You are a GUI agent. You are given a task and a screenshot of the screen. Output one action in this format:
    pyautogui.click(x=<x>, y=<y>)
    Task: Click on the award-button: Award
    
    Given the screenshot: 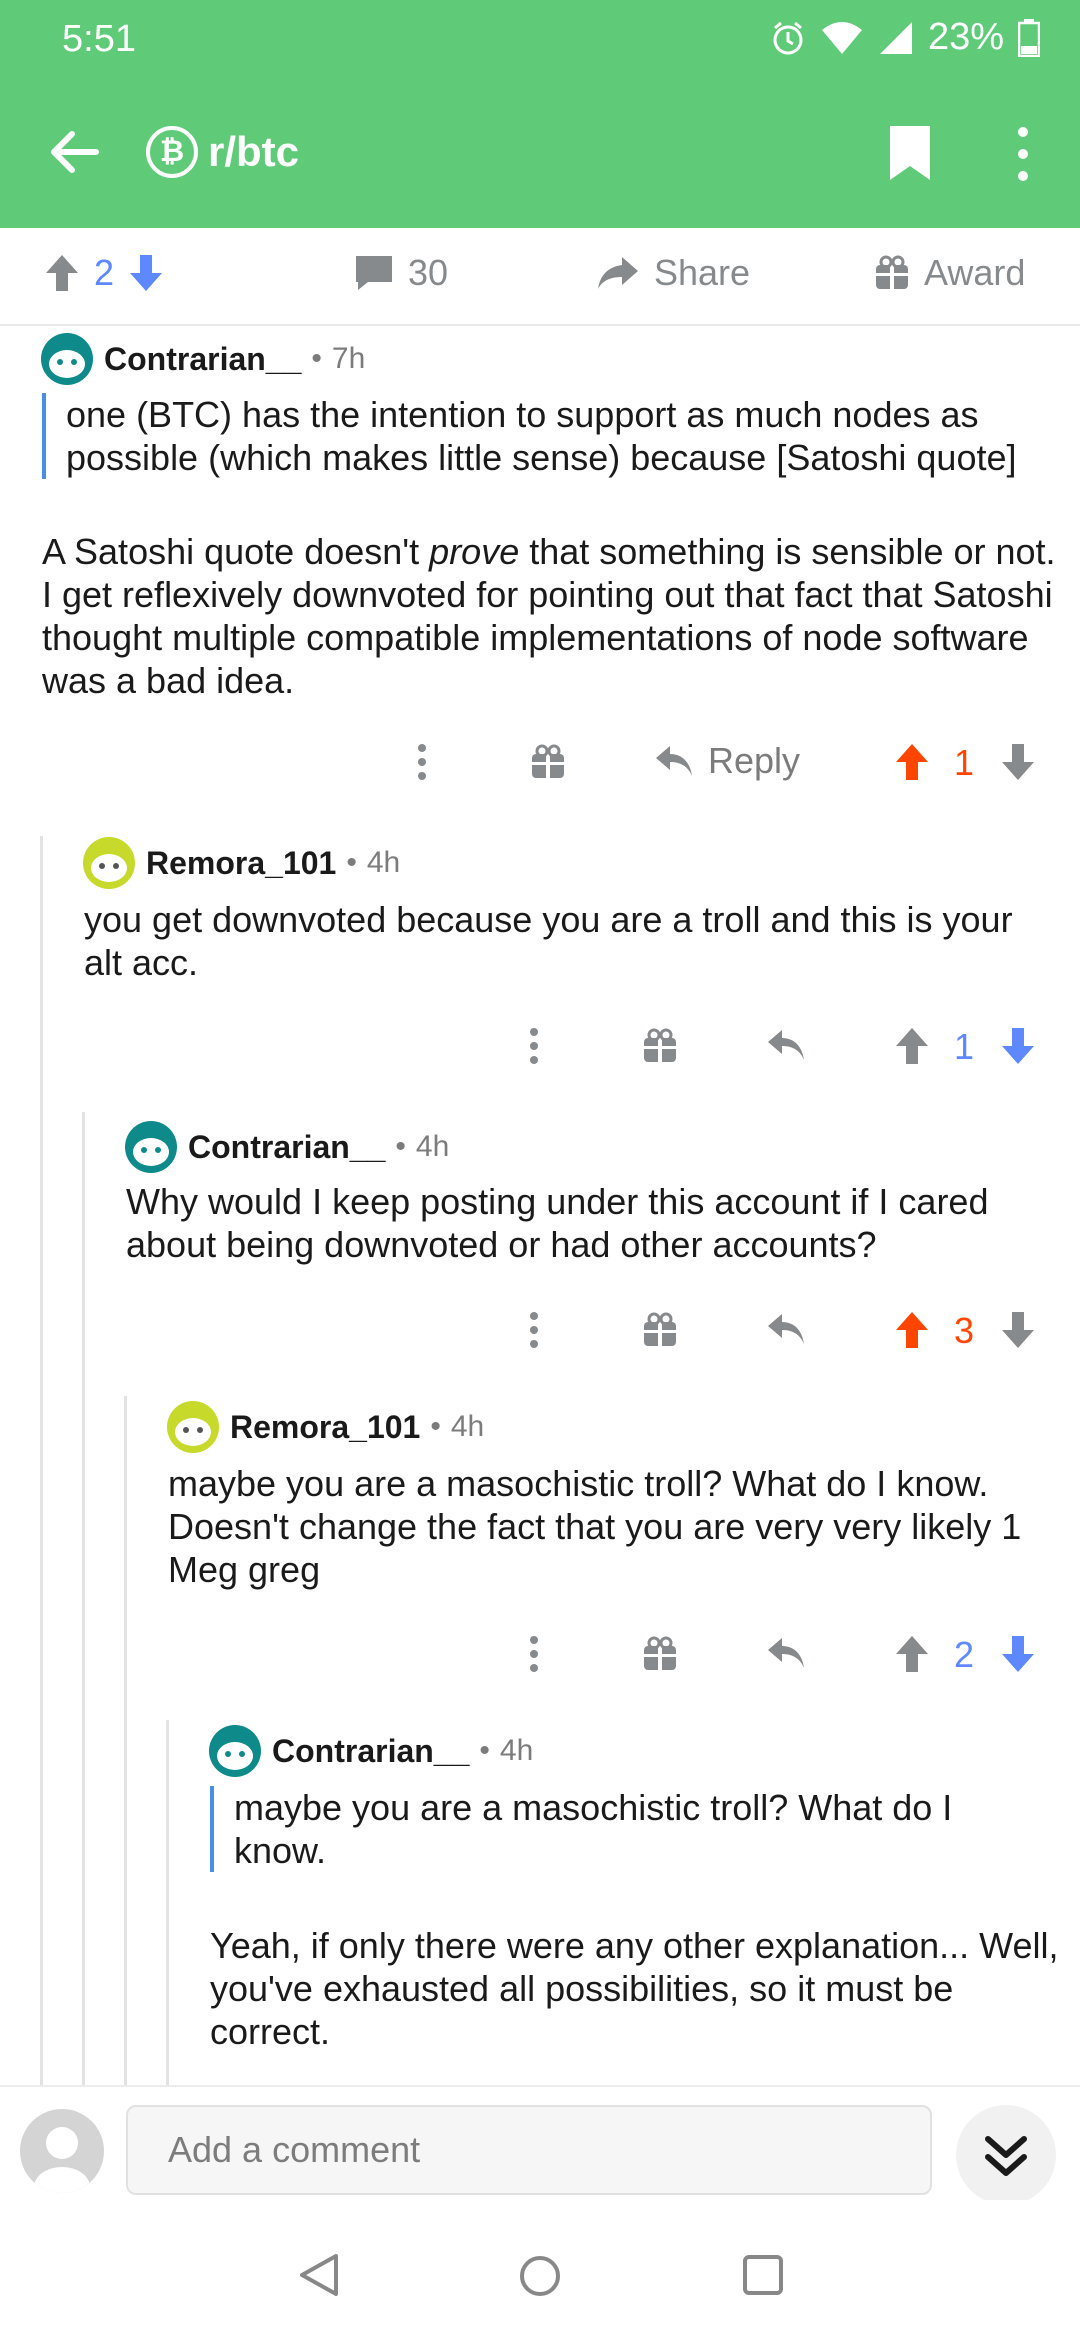 What is the action you would take?
    pyautogui.click(x=949, y=273)
    